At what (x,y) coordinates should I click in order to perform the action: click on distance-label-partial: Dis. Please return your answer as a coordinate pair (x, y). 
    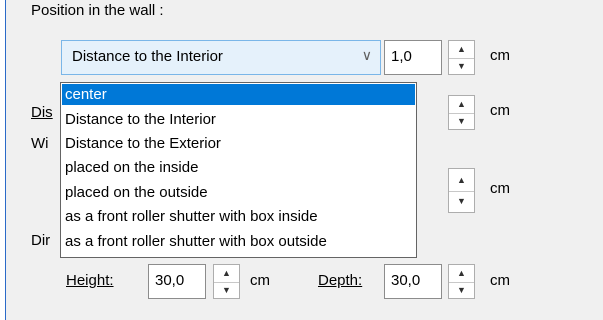
    Looking at the image, I should click on (42, 112).